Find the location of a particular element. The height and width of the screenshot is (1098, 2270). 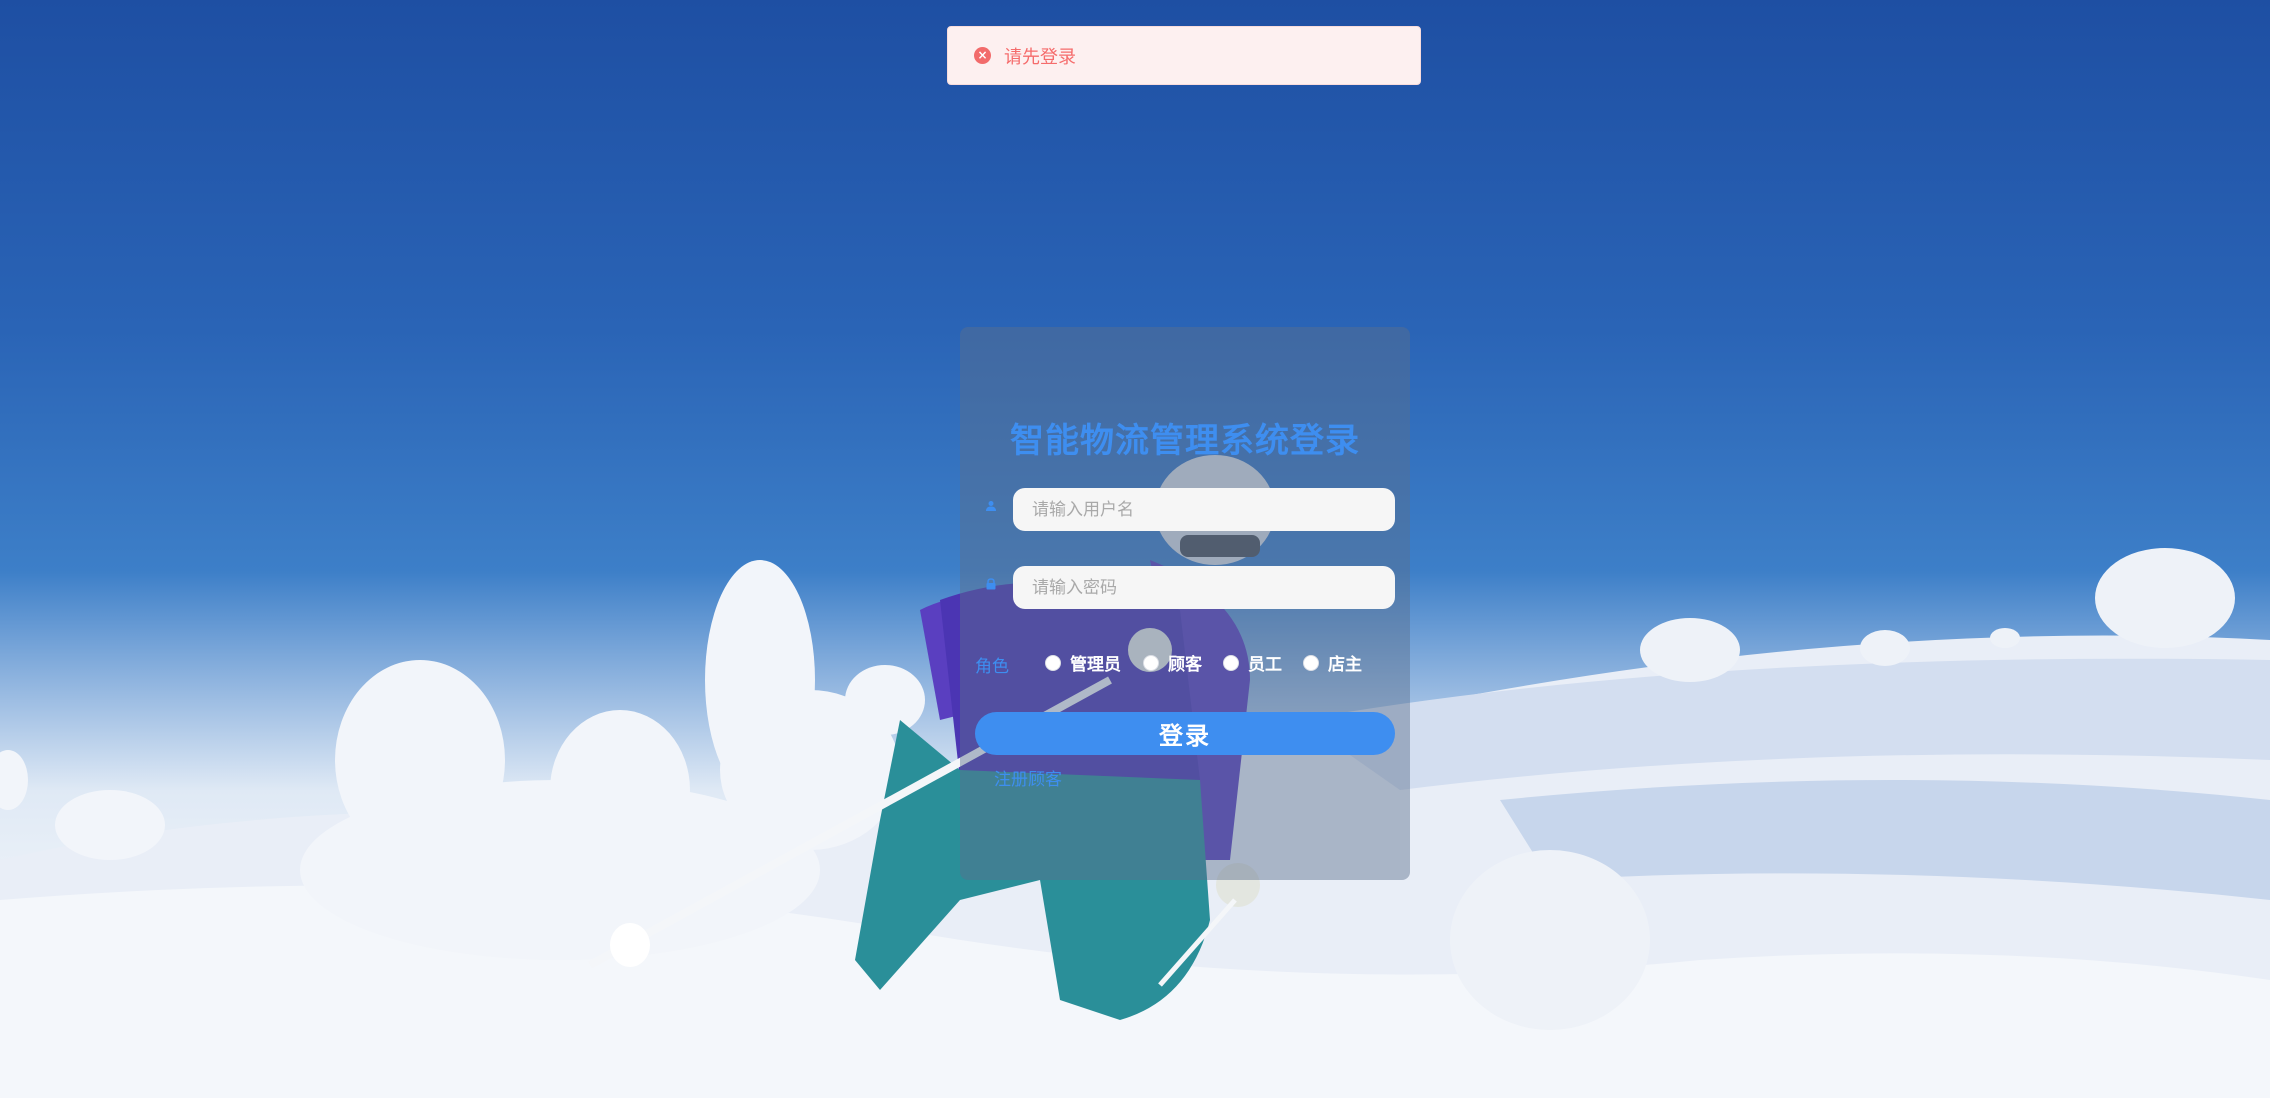

login-panel: 智能物流管理系统登录 角色 管理员 顾客 员工 店主 登录 注册 is located at coordinates (1185, 603).